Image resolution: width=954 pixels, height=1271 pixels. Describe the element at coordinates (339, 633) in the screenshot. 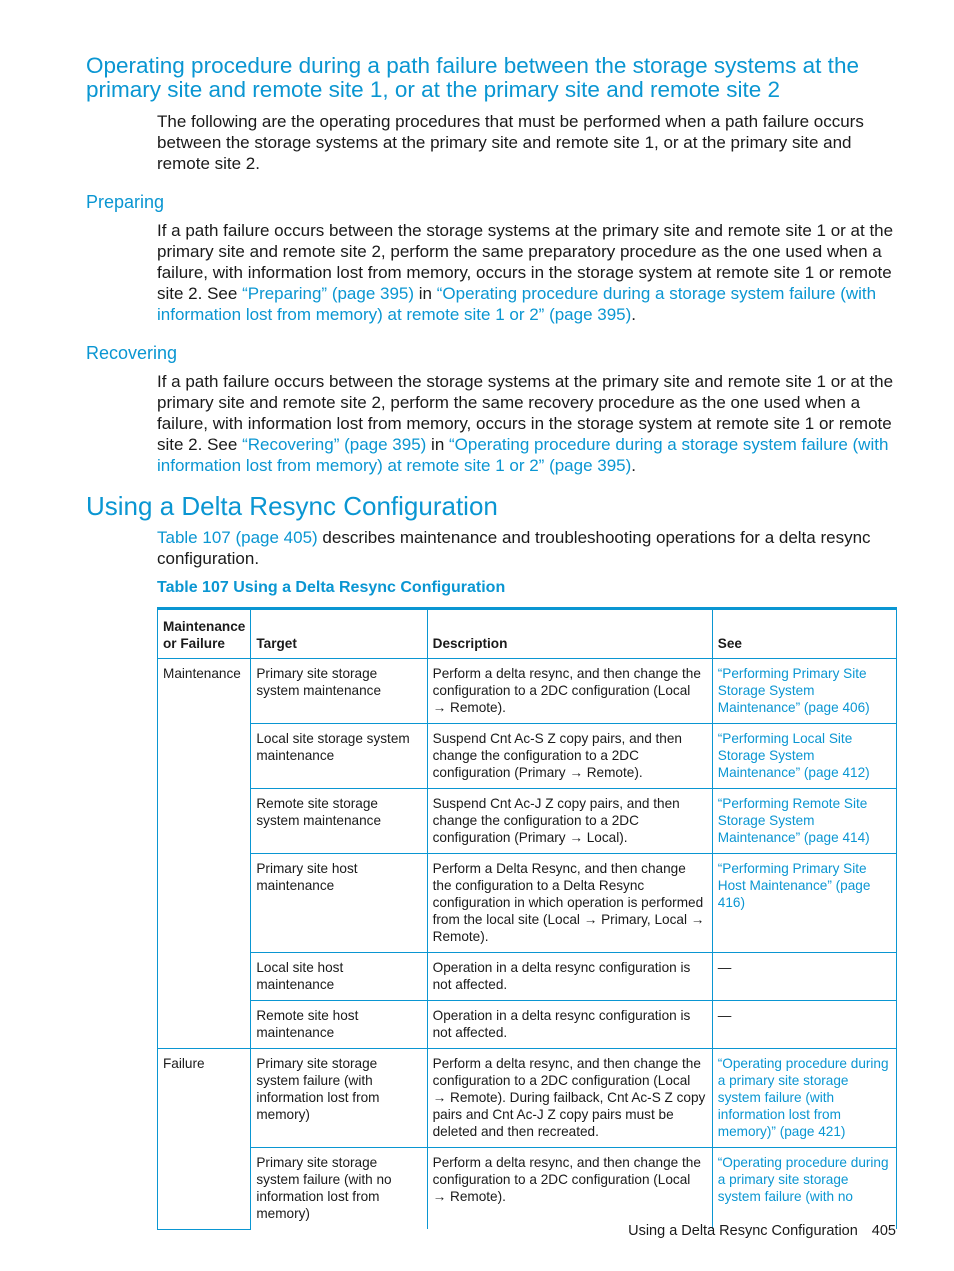

I see `header-target: Target` at that location.